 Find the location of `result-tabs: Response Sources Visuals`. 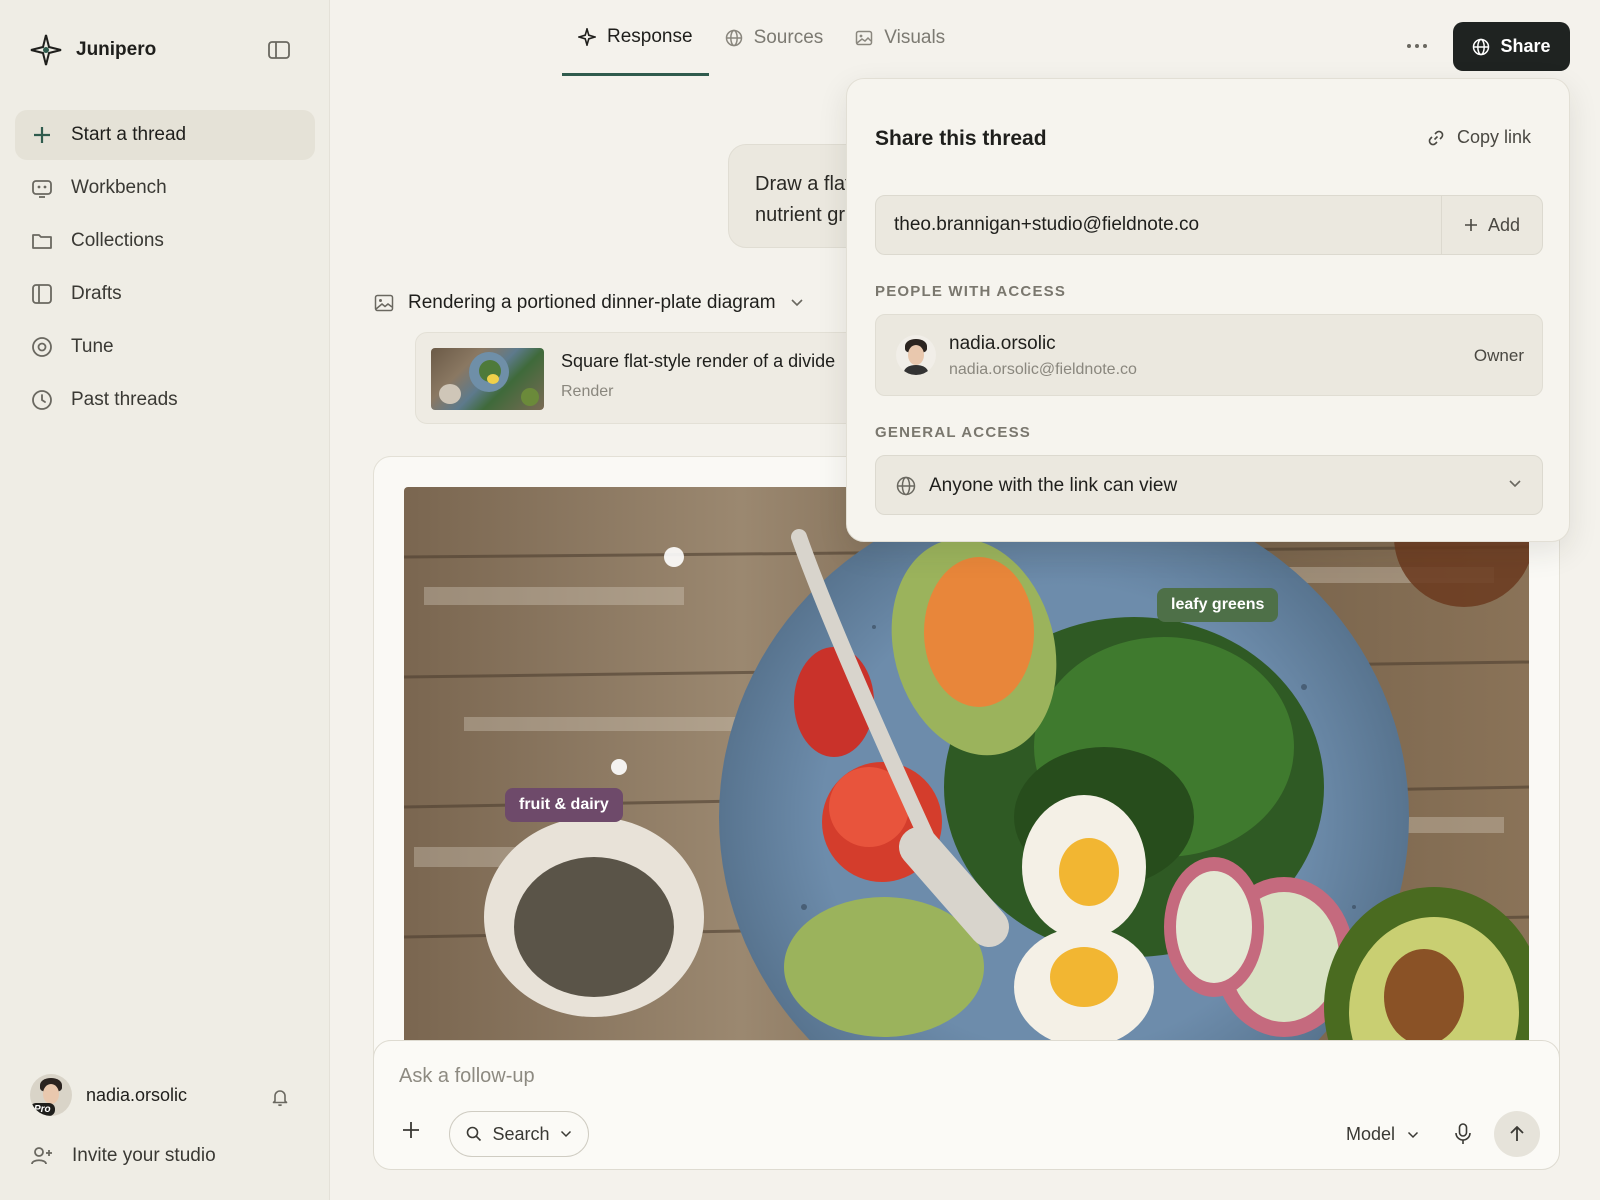

result-tabs: Response Sources Visuals is located at coordinates (761, 38).